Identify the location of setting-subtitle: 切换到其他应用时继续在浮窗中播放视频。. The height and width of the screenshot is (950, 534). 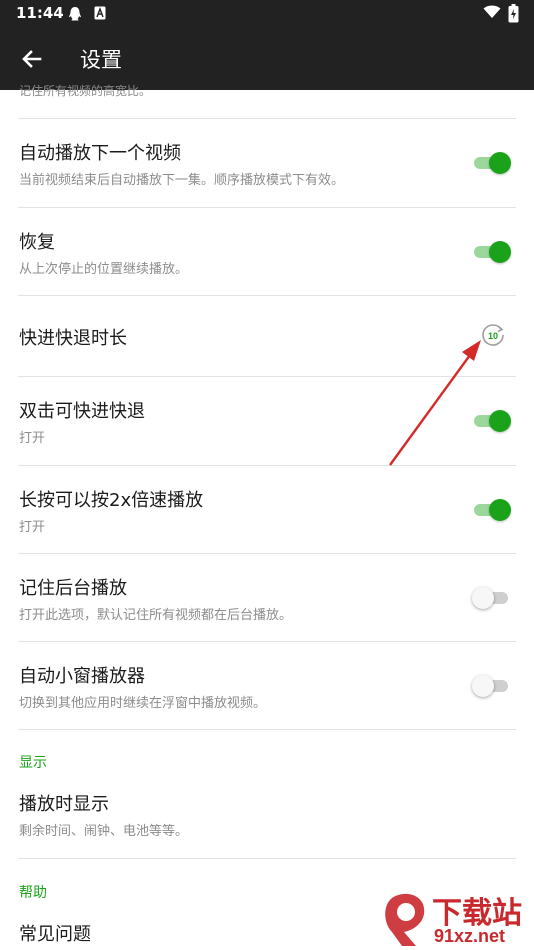
(143, 703).